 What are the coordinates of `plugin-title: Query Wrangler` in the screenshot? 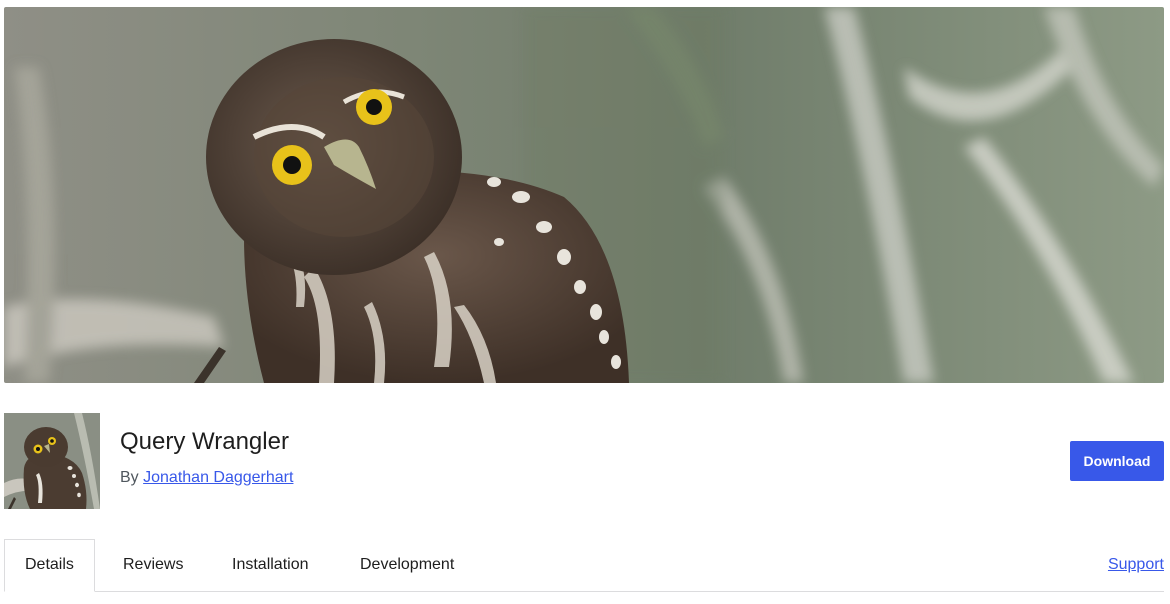 It's located at (204, 441).